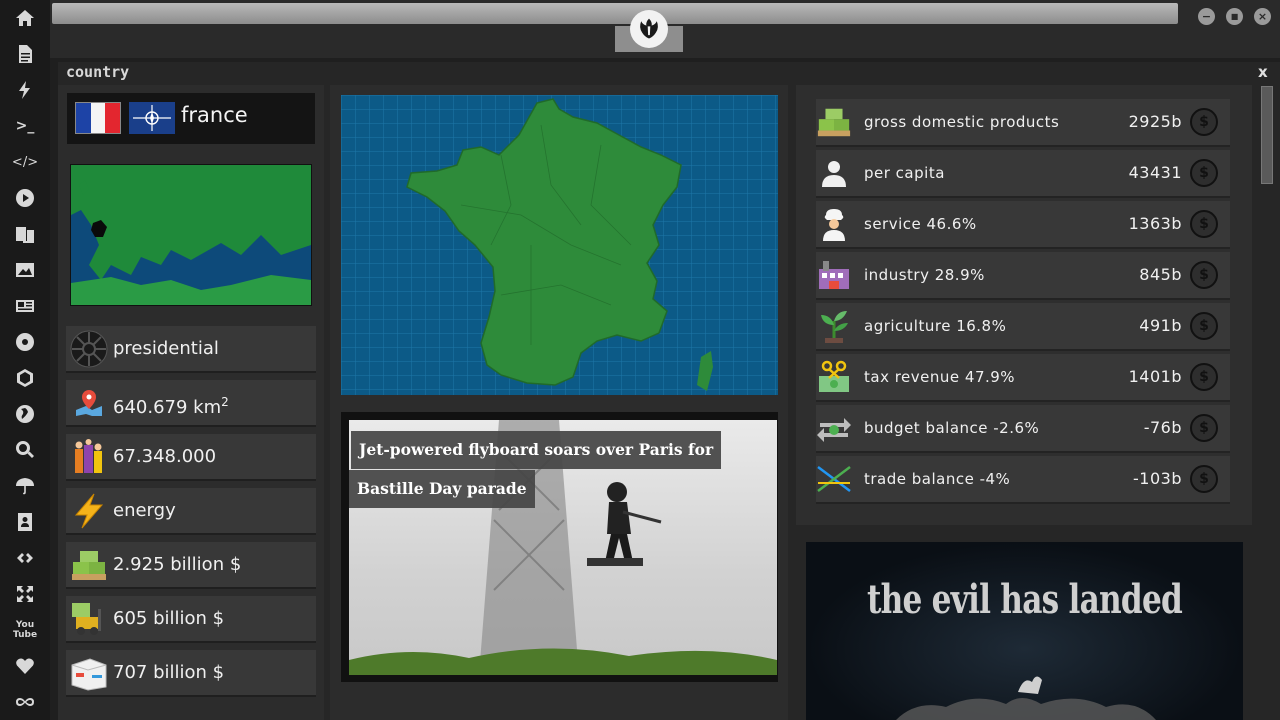  Describe the element at coordinates (166, 348) in the screenshot. I see `government-type: presidential` at that location.